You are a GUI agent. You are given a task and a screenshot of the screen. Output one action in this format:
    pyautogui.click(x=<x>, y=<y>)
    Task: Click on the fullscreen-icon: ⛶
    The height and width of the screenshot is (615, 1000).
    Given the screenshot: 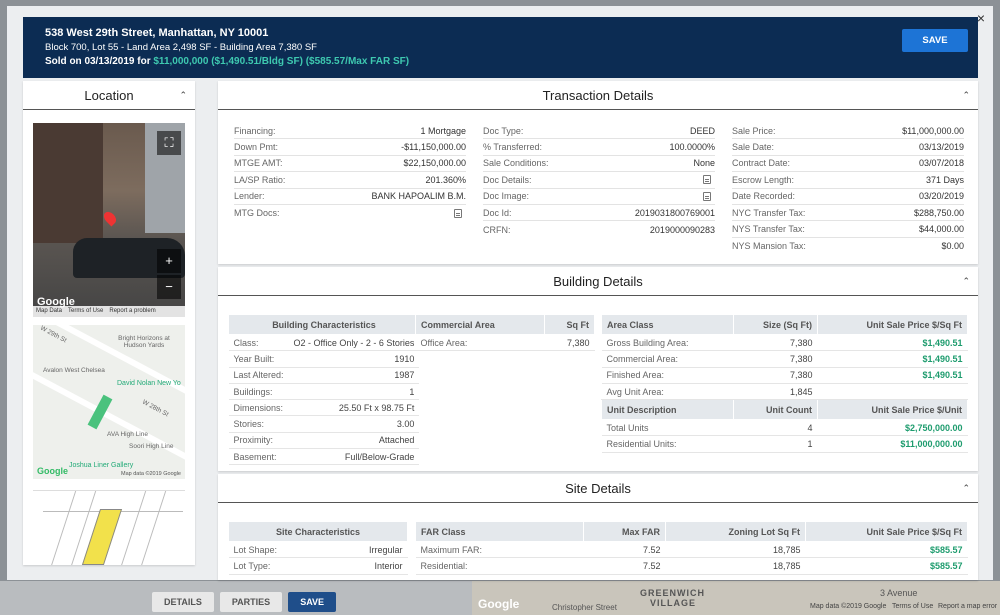 What is the action you would take?
    pyautogui.click(x=169, y=143)
    